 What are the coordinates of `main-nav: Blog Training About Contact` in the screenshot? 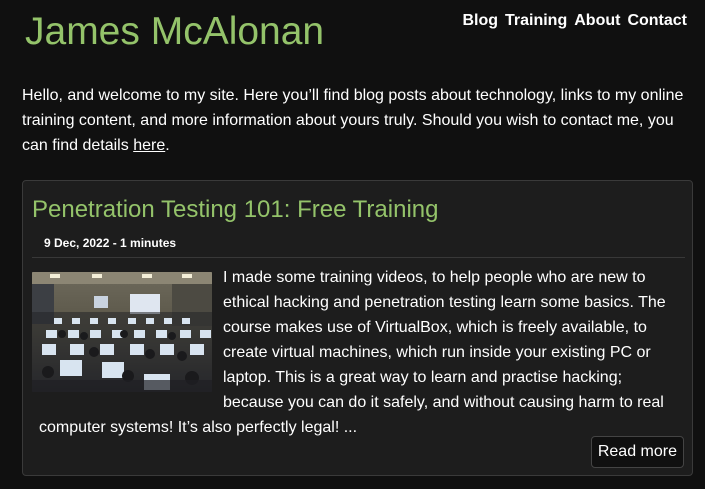 It's located at (574, 21).